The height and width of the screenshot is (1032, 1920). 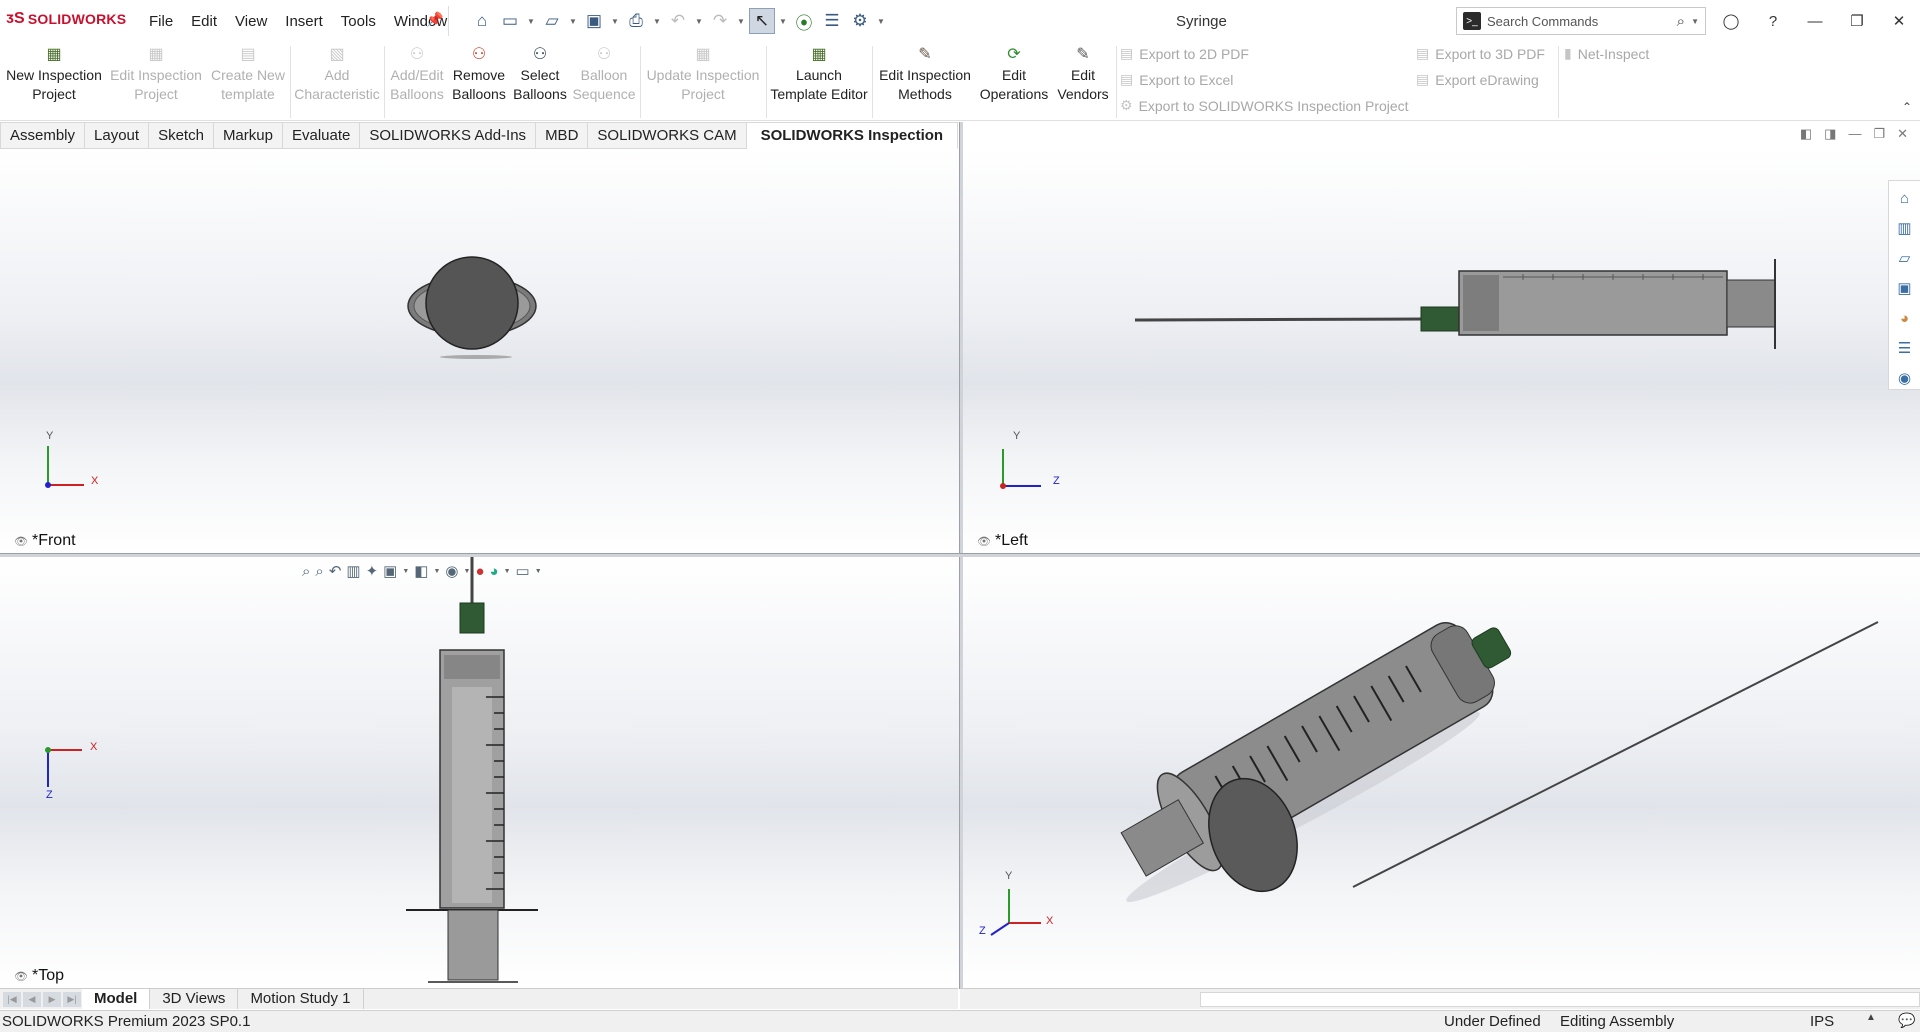 What do you see at coordinates (494, 571) in the screenshot?
I see `apply-scene-icon: ◕` at bounding box center [494, 571].